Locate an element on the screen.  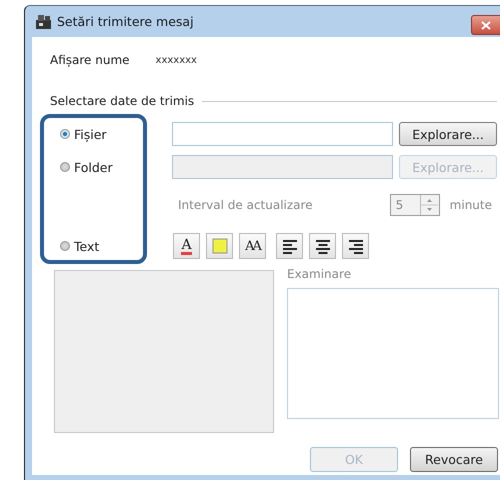
background-color-button is located at coordinates (219, 246).